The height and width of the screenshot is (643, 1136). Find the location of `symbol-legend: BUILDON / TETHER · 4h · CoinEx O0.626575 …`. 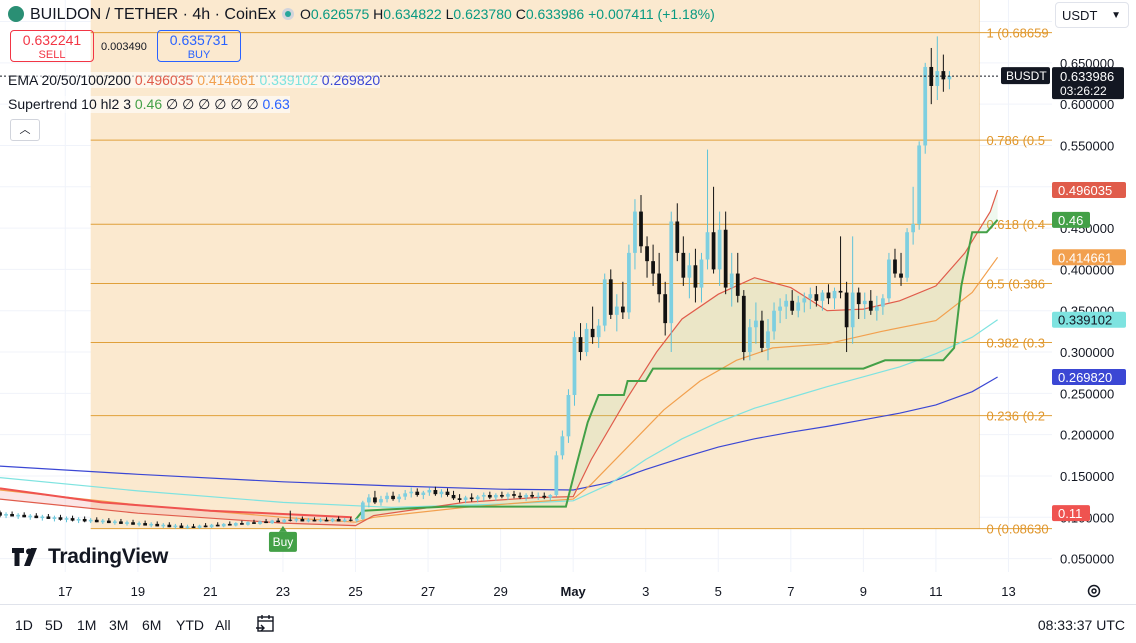

symbol-legend: BUILDON / TETHER · 4h · CoinEx O0.626575 … is located at coordinates (361, 15).